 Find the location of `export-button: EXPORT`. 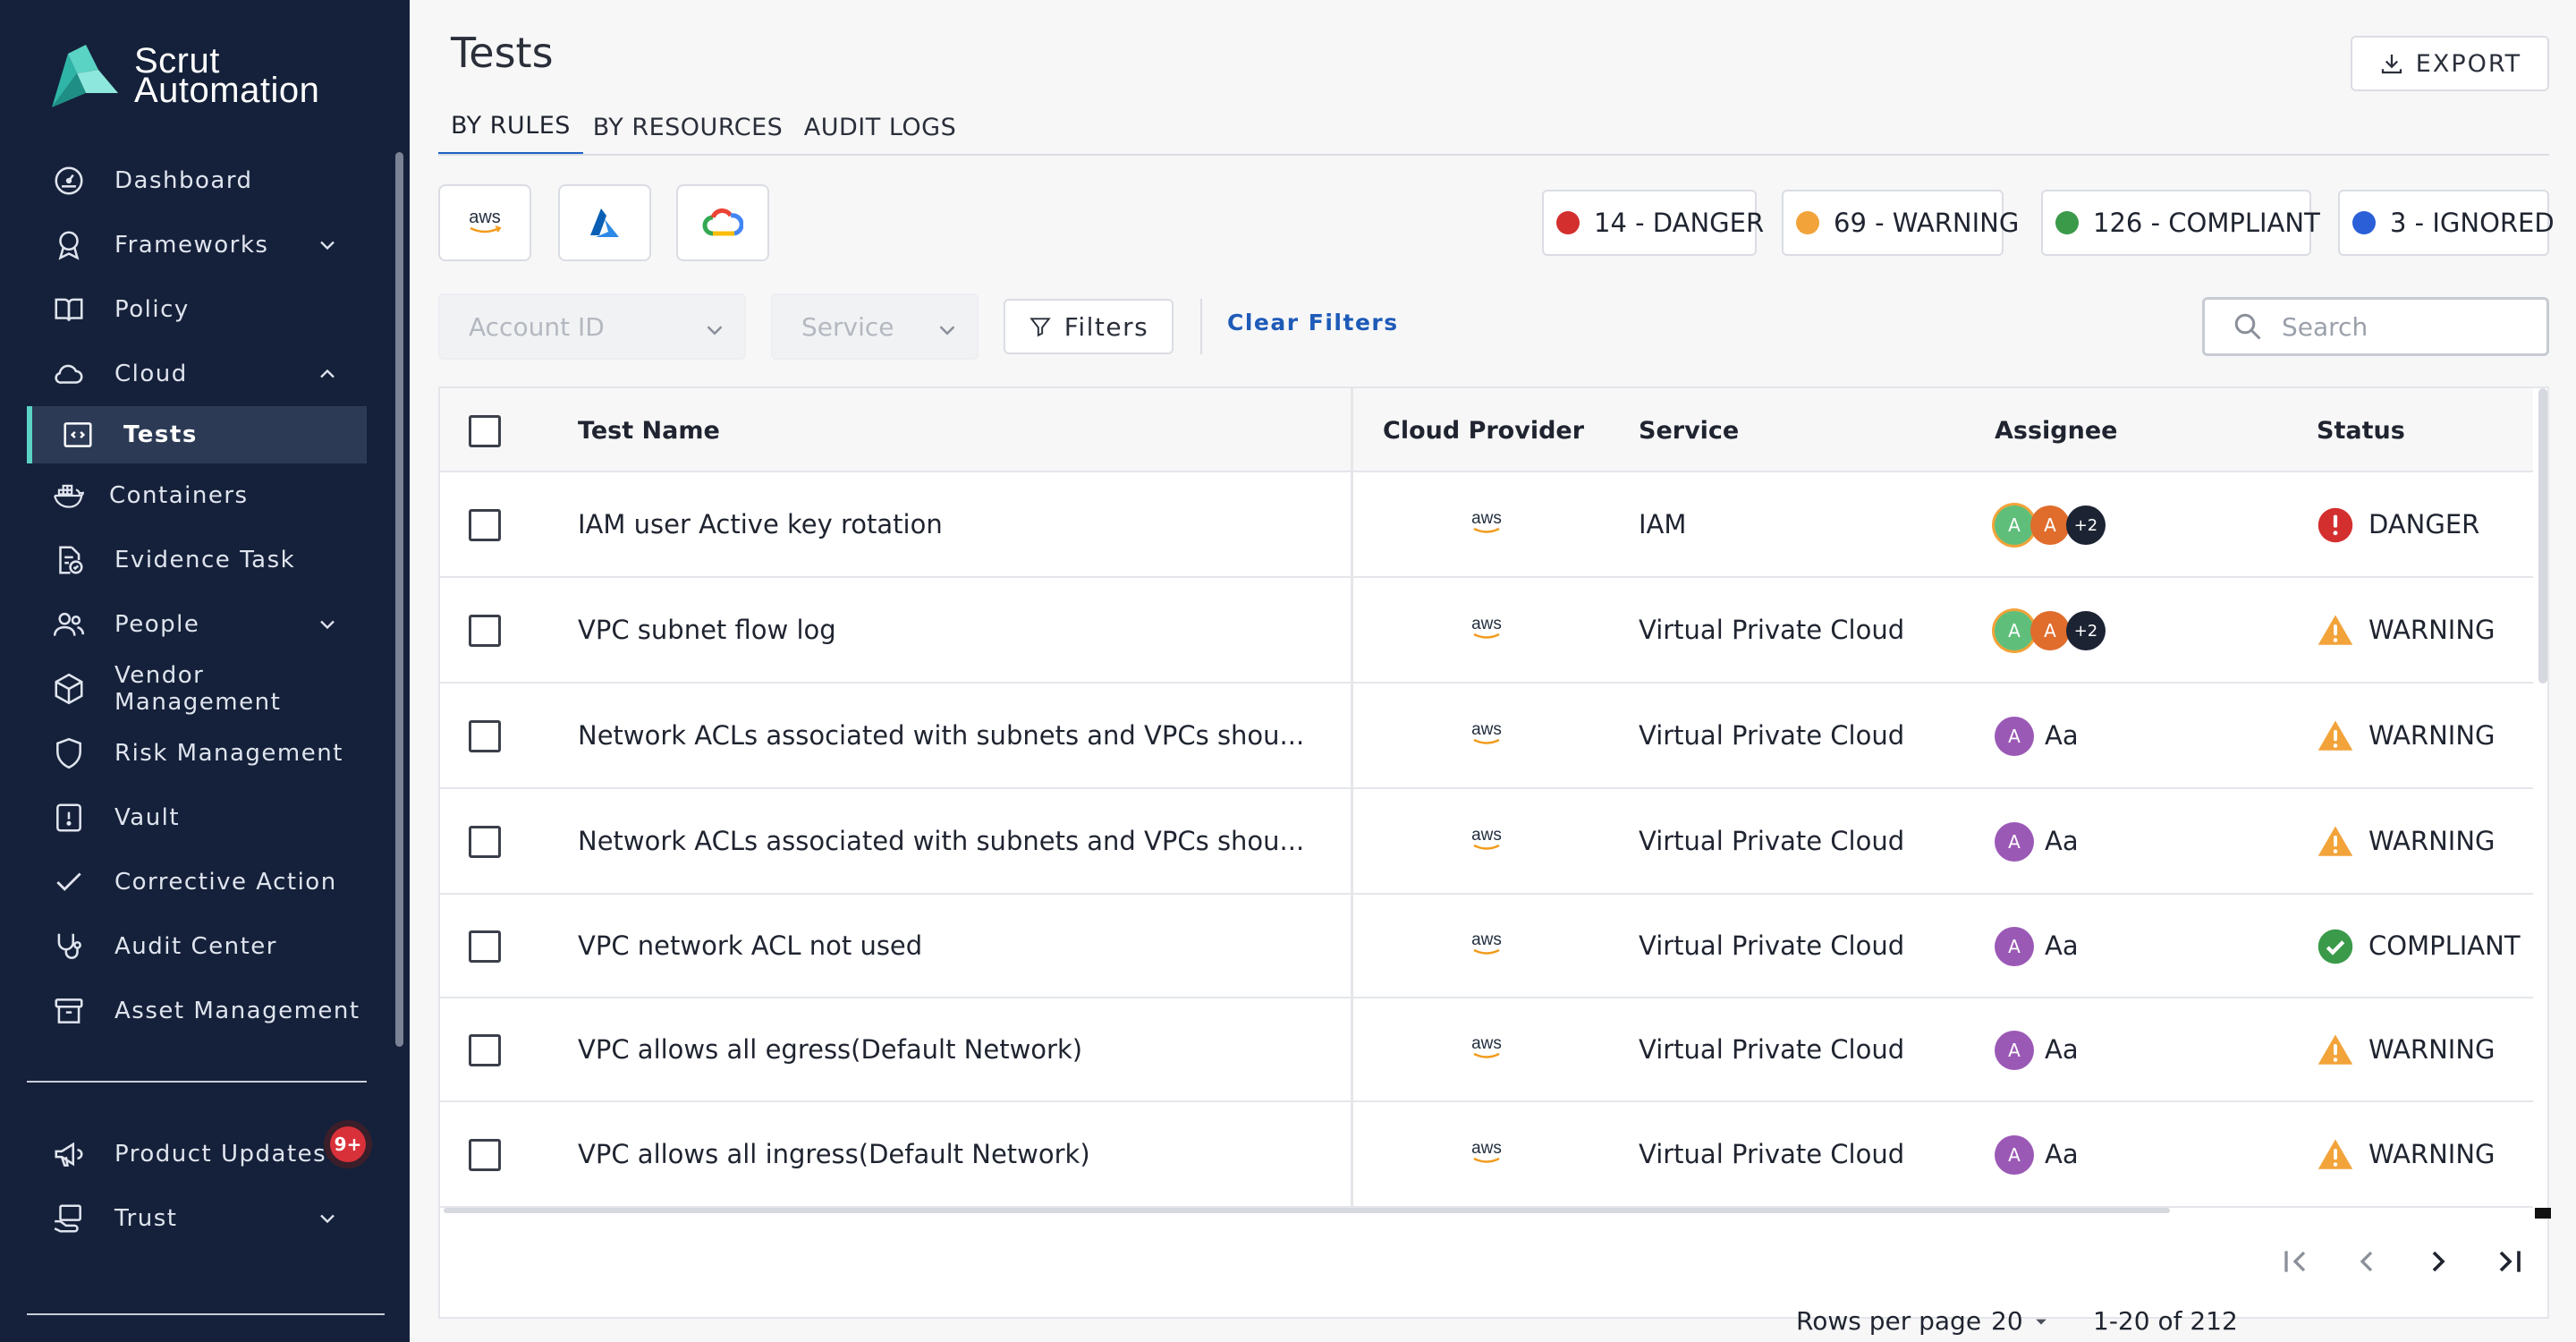

export-button: EXPORT is located at coordinates (2450, 64).